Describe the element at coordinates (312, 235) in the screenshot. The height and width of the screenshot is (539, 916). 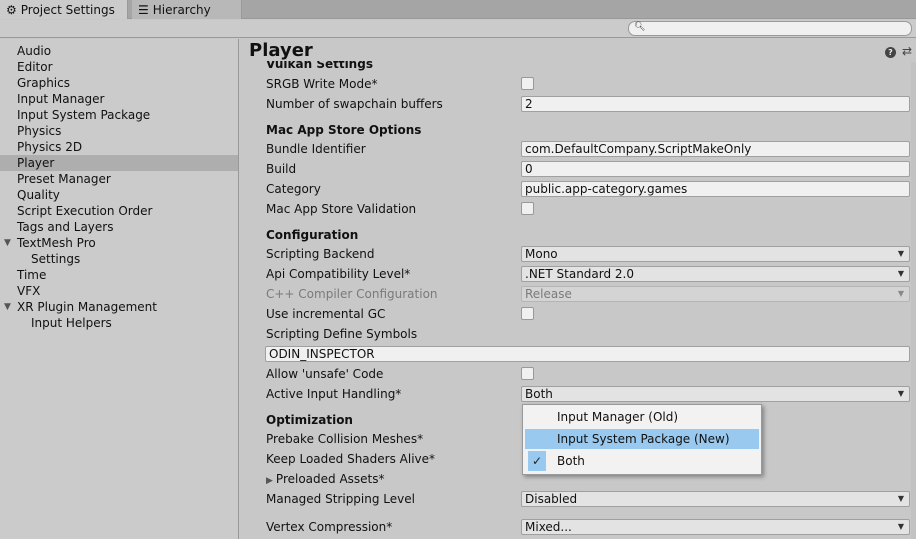
I see `section-configuration: Configuration` at that location.